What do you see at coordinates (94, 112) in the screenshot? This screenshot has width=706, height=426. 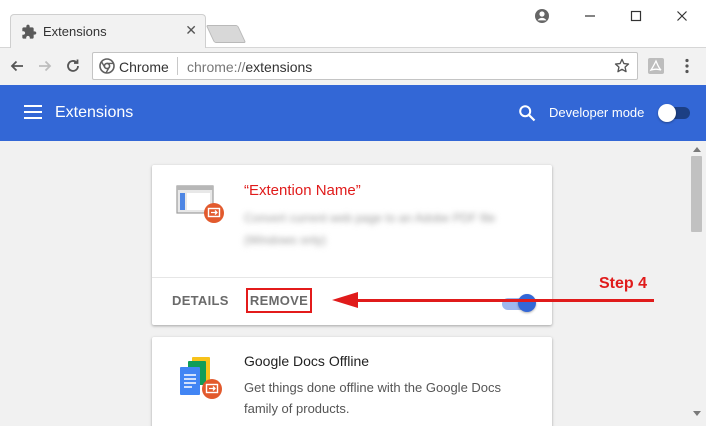 I see `page-title: Extensions` at bounding box center [94, 112].